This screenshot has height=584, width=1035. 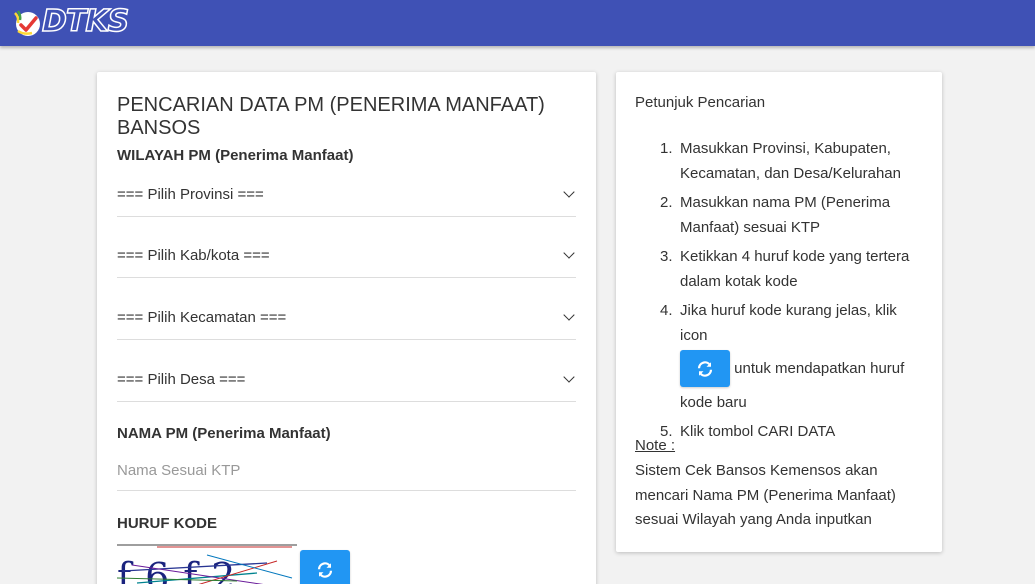 What do you see at coordinates (346, 256) in the screenshot?
I see `kabkota-select: === Pilih Kab/kota ===` at bounding box center [346, 256].